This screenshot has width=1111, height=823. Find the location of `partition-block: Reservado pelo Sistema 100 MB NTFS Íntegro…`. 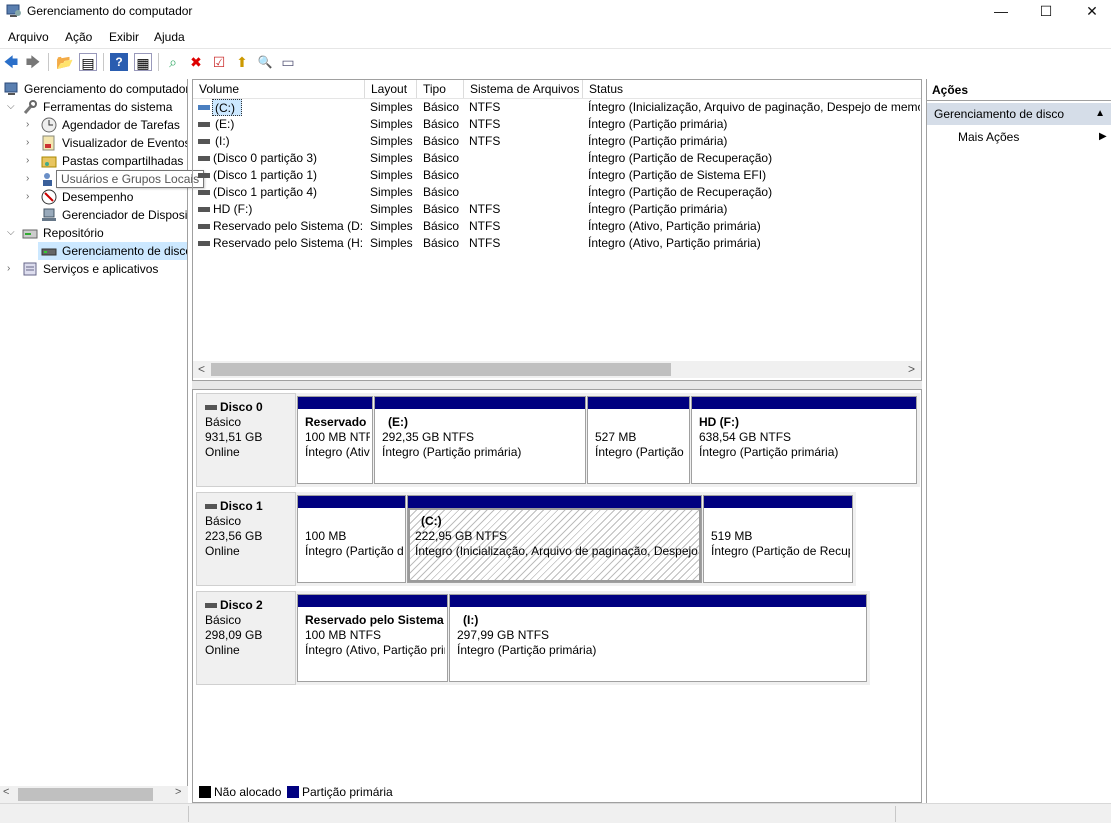

partition-block: Reservado pelo Sistema 100 MB NTFS Íntegro… is located at coordinates (372, 638).